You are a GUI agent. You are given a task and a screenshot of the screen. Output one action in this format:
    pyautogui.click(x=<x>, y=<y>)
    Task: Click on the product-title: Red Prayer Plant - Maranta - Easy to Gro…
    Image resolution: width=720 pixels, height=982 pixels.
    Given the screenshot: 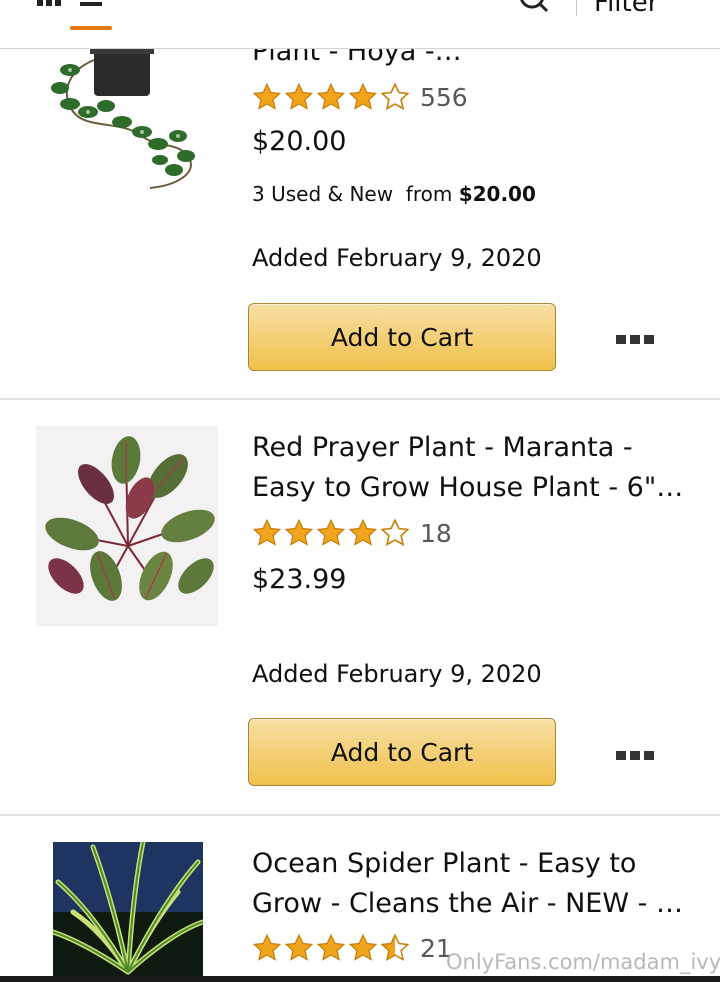 What is the action you would take?
    pyautogui.click(x=472, y=468)
    